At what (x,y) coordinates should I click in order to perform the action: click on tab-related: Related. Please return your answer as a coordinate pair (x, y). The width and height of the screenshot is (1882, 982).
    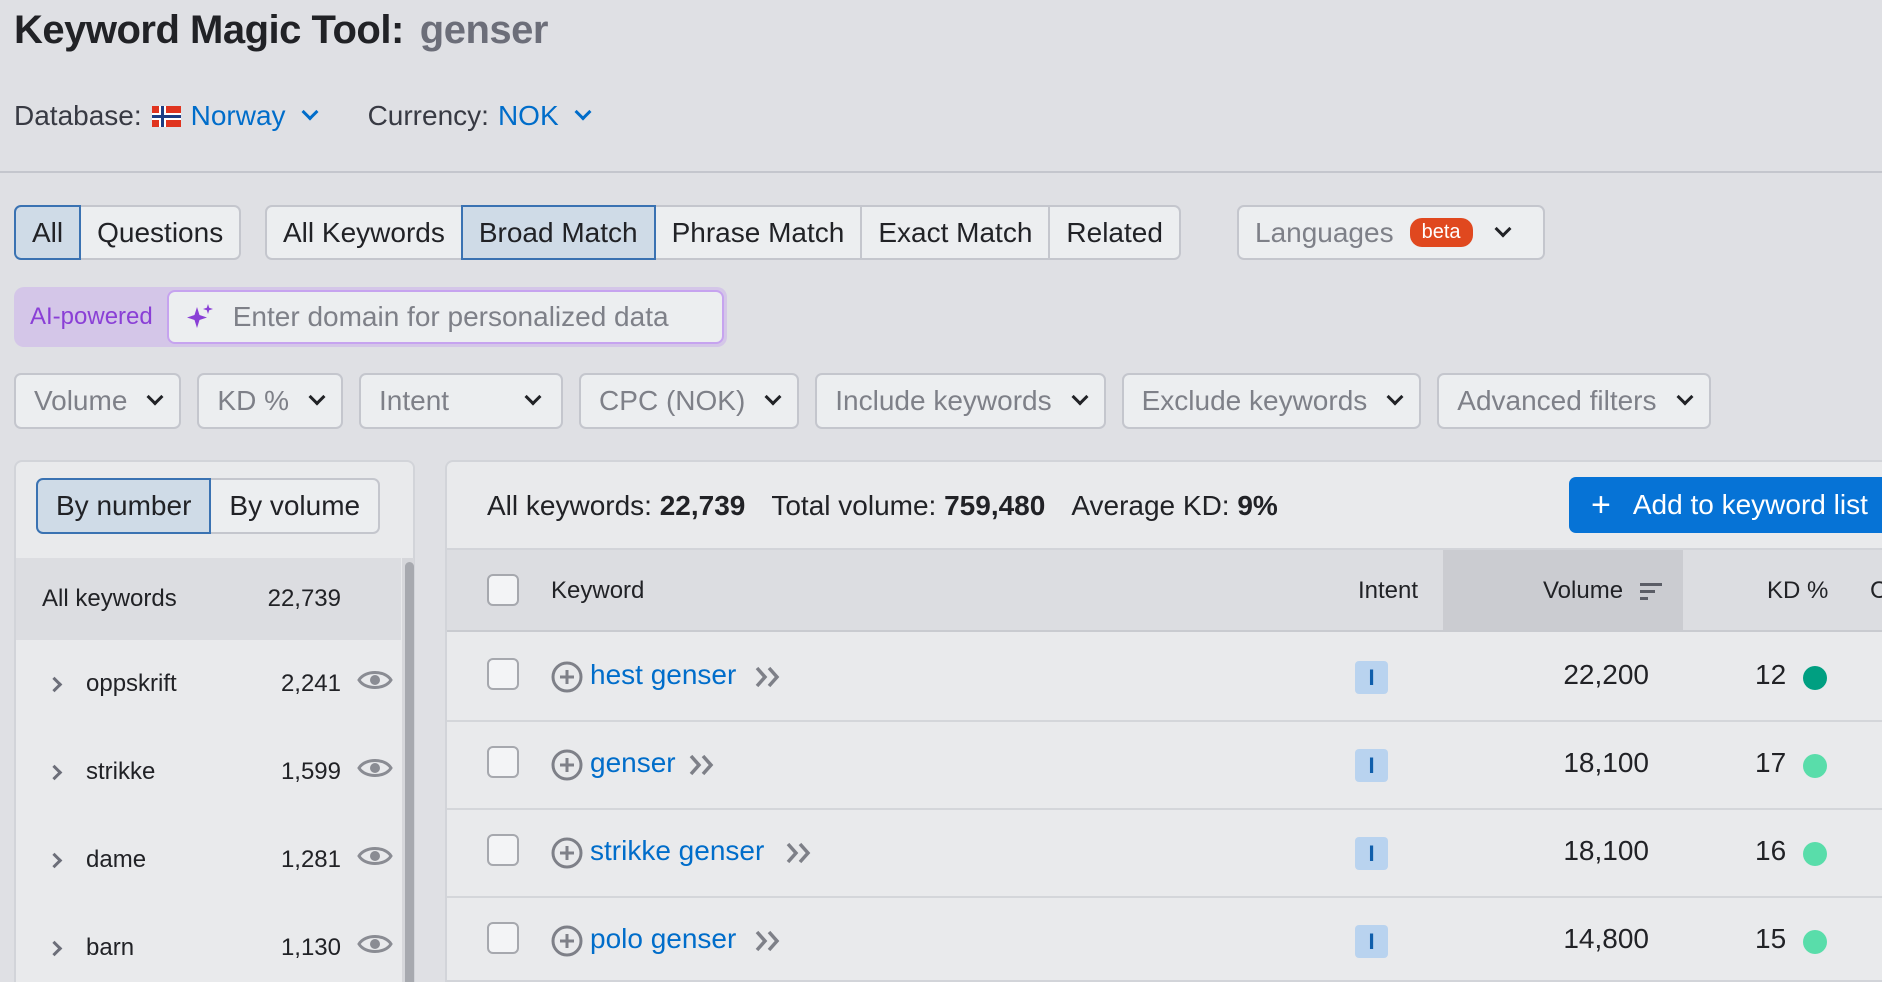
    Looking at the image, I should click on (1114, 232).